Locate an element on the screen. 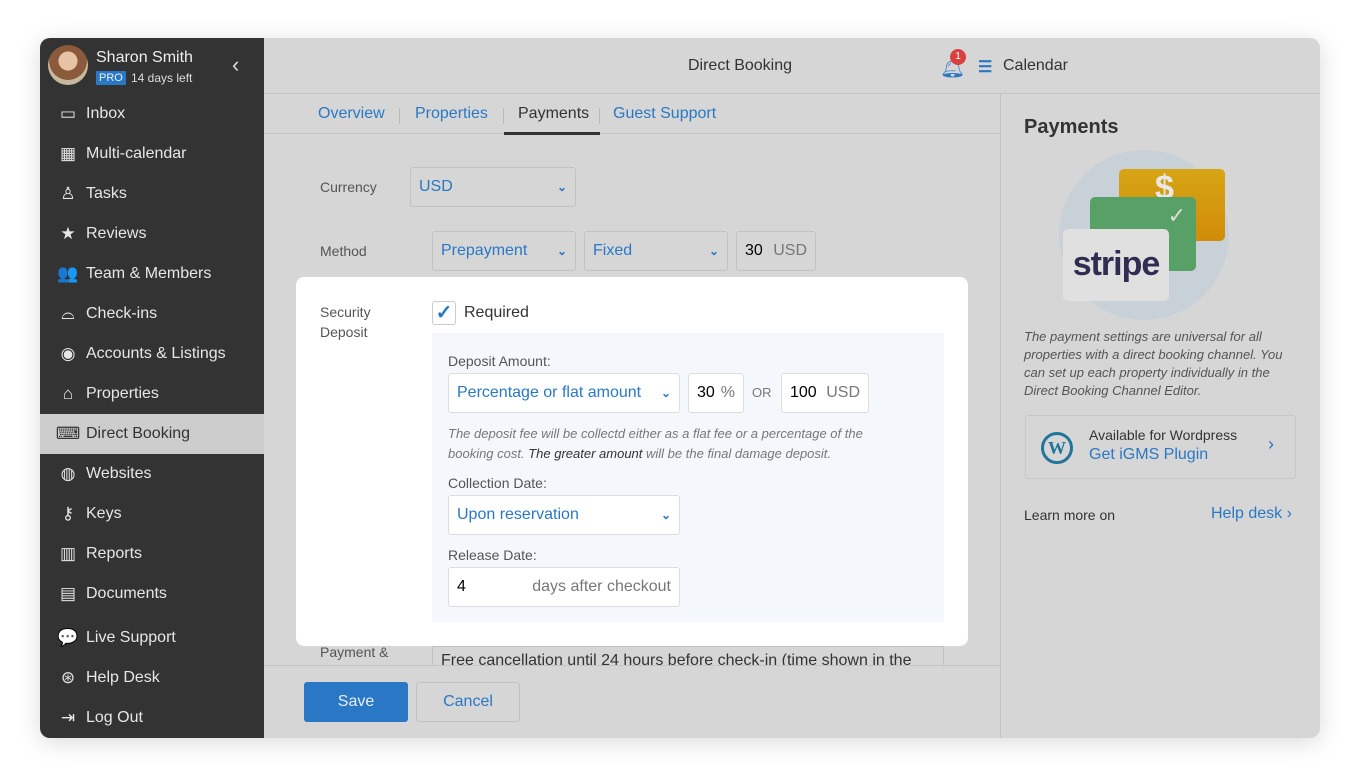 This screenshot has width=1360, height=780. page-title: Direct Booking is located at coordinates (740, 65).